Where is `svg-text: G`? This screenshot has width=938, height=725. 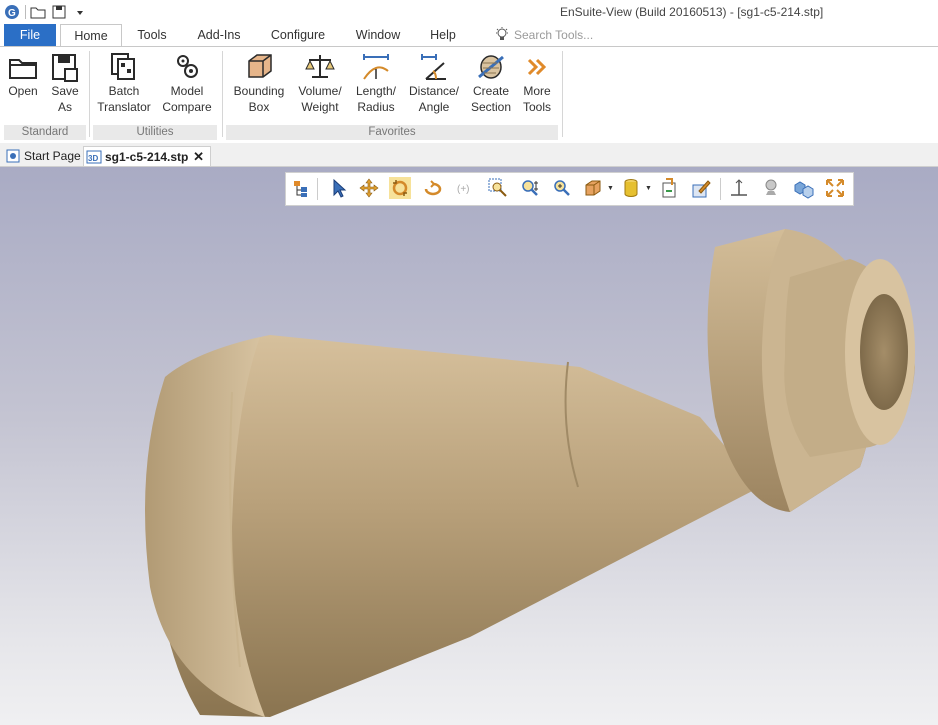
svg-text: G is located at coordinates (12, 13).